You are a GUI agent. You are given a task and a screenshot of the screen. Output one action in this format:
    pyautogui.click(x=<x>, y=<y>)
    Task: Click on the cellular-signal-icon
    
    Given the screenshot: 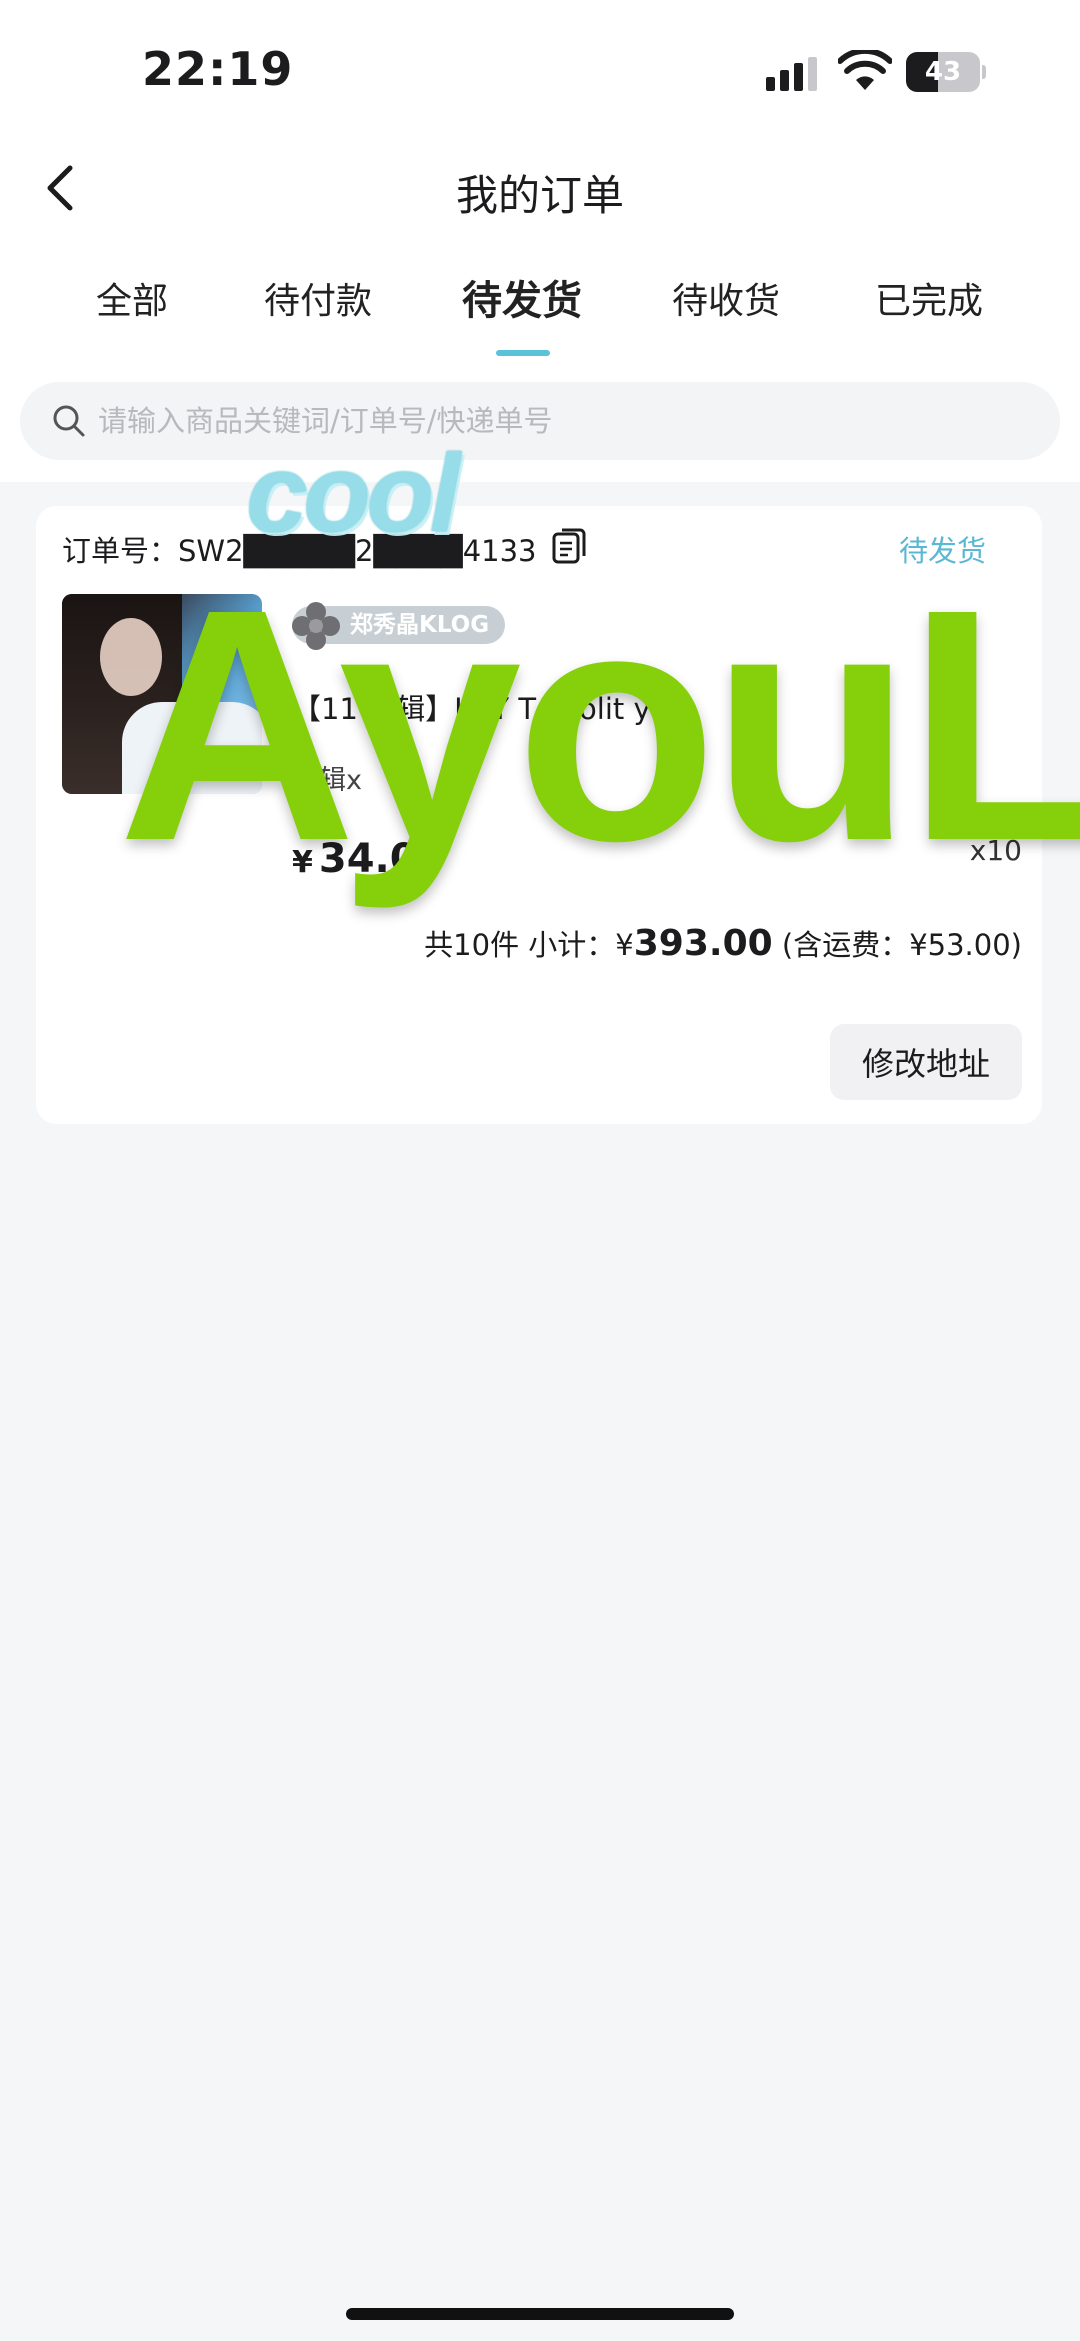 What is the action you would take?
    pyautogui.click(x=791, y=74)
    